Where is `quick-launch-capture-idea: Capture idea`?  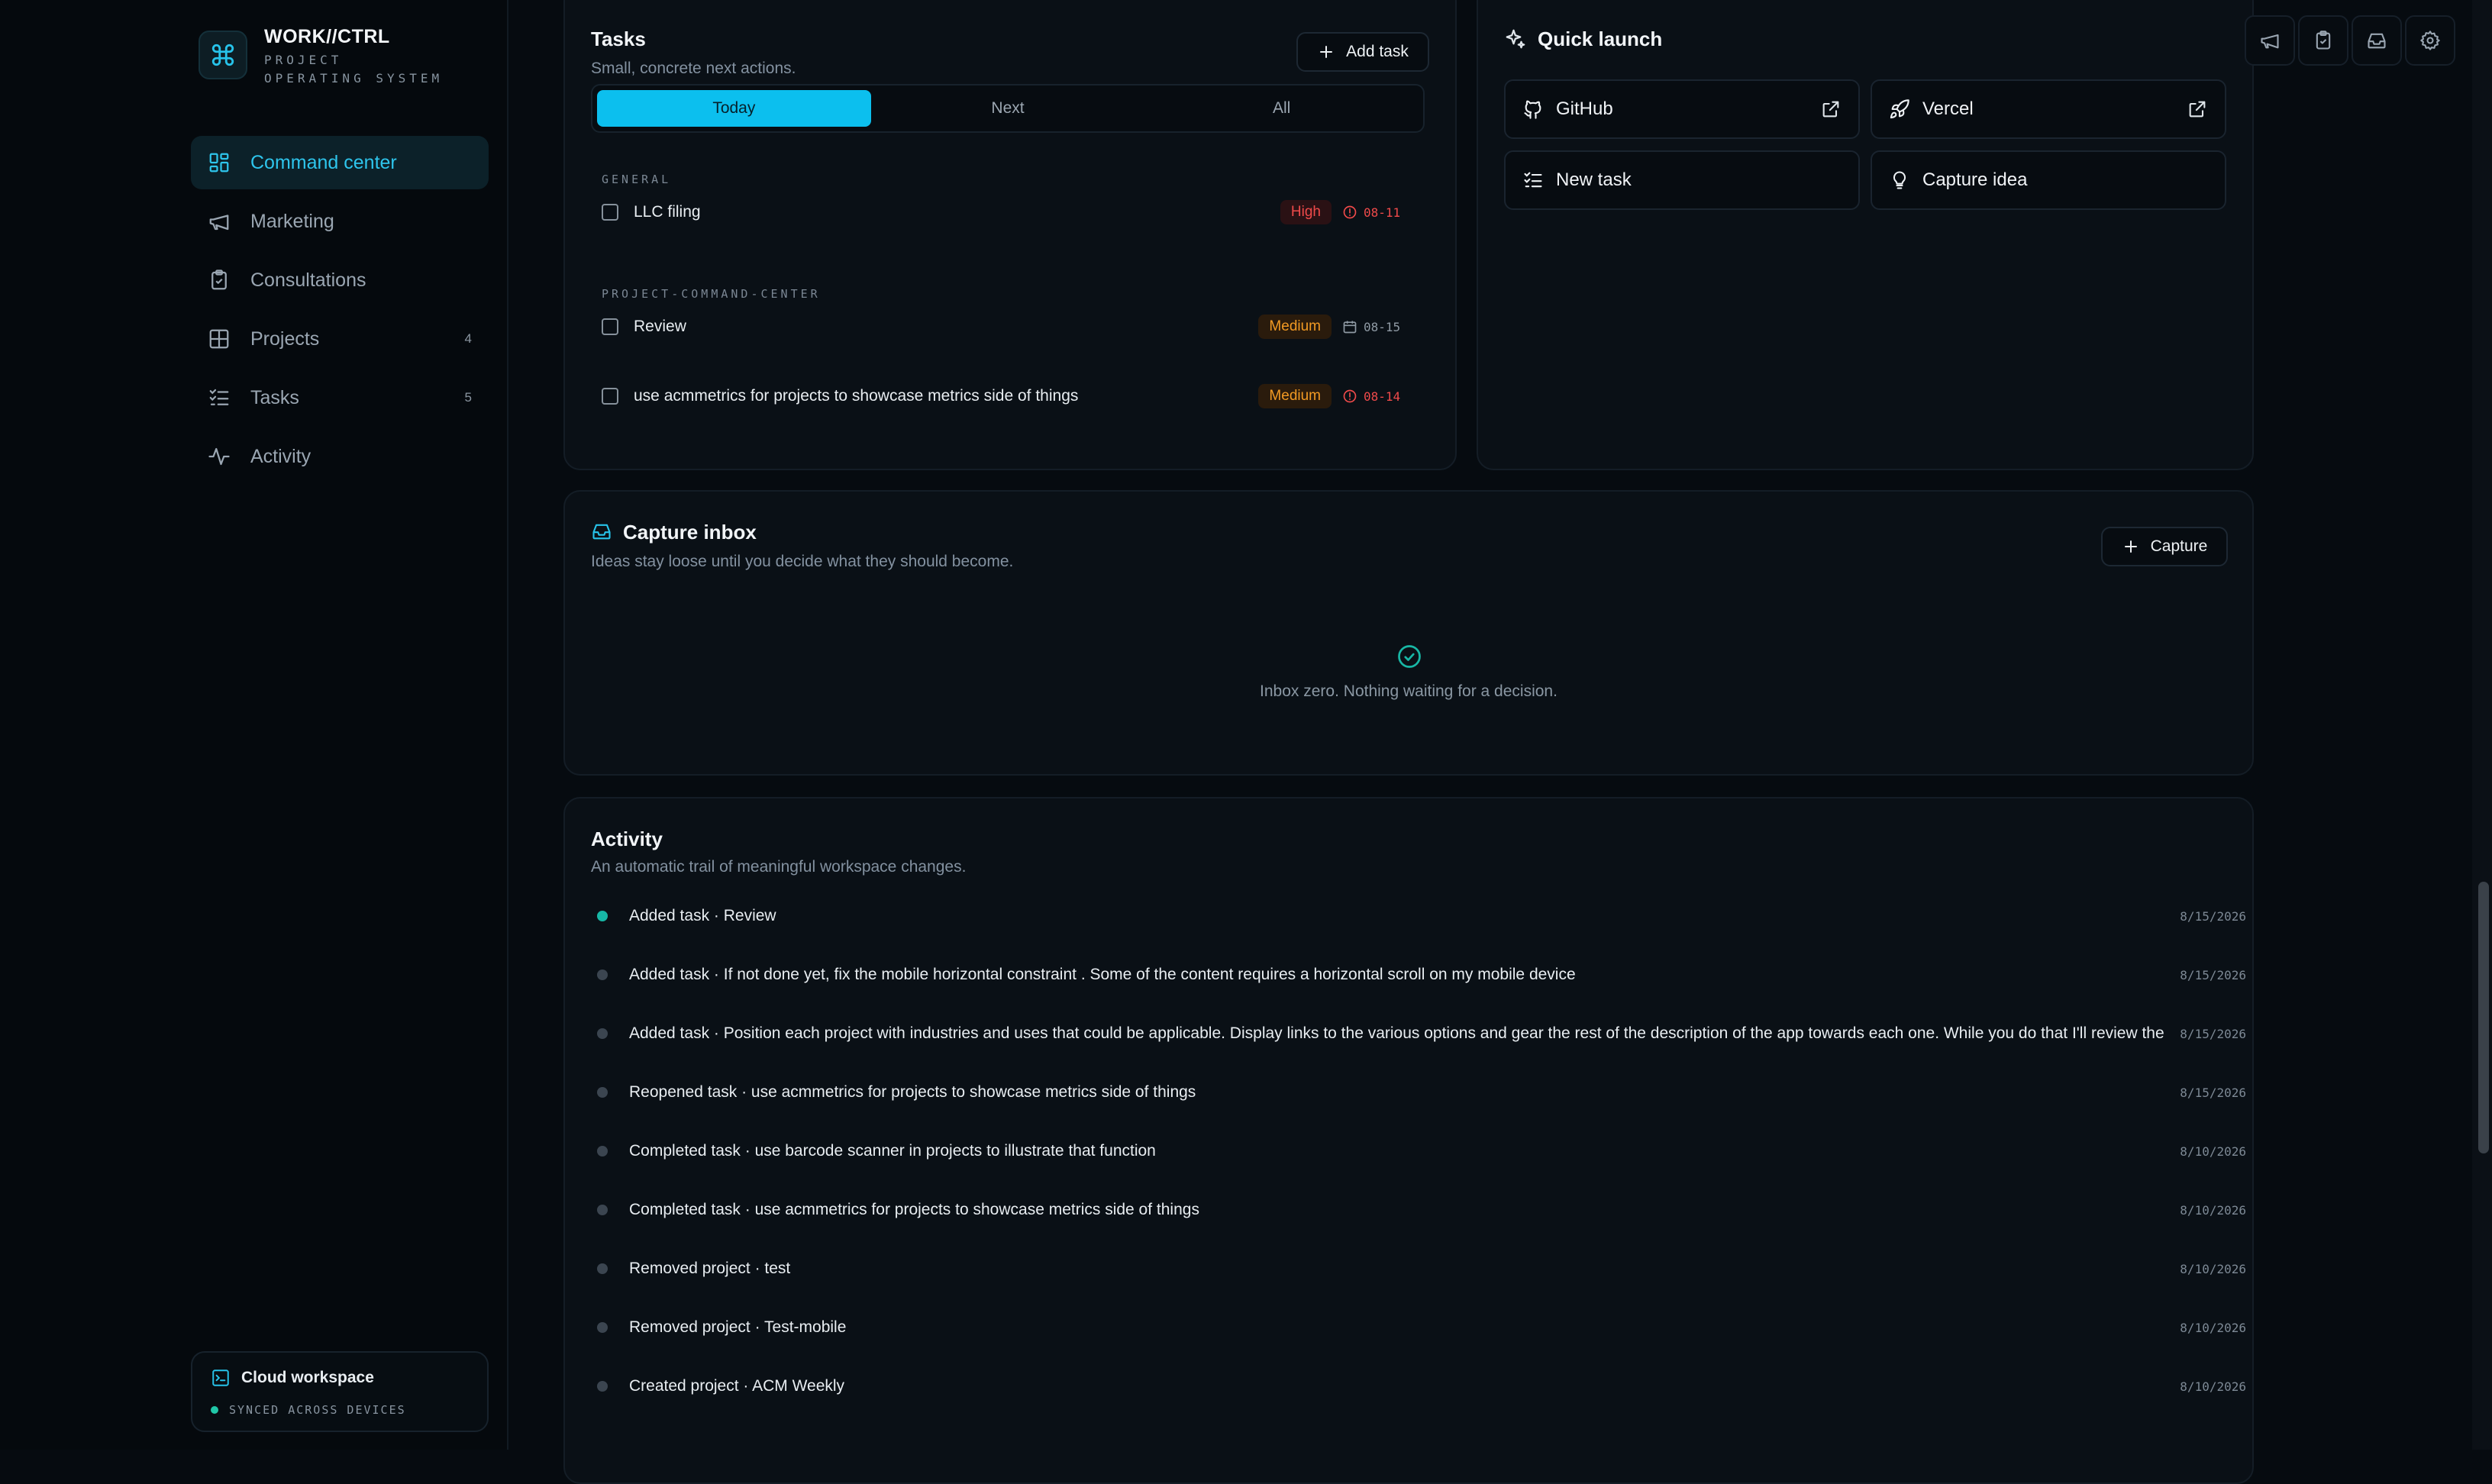
quick-launch-capture-idea: Capture idea is located at coordinates (2048, 180).